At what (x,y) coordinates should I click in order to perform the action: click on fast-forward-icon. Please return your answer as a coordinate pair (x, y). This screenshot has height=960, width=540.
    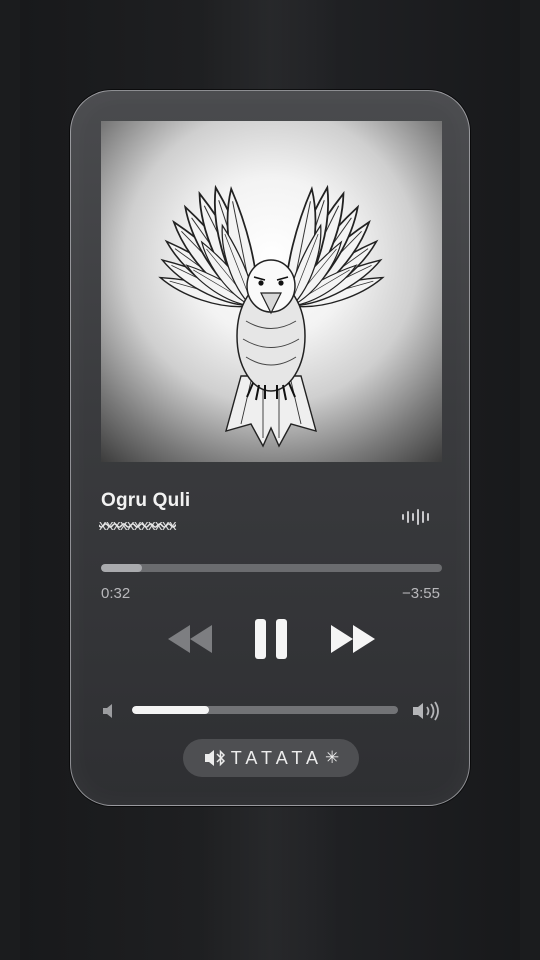
    Looking at the image, I should click on (353, 639).